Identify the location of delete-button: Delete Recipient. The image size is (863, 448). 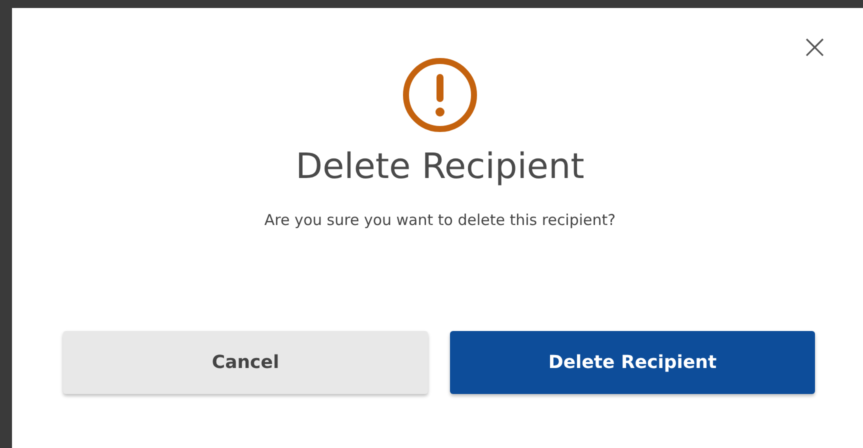
(632, 362).